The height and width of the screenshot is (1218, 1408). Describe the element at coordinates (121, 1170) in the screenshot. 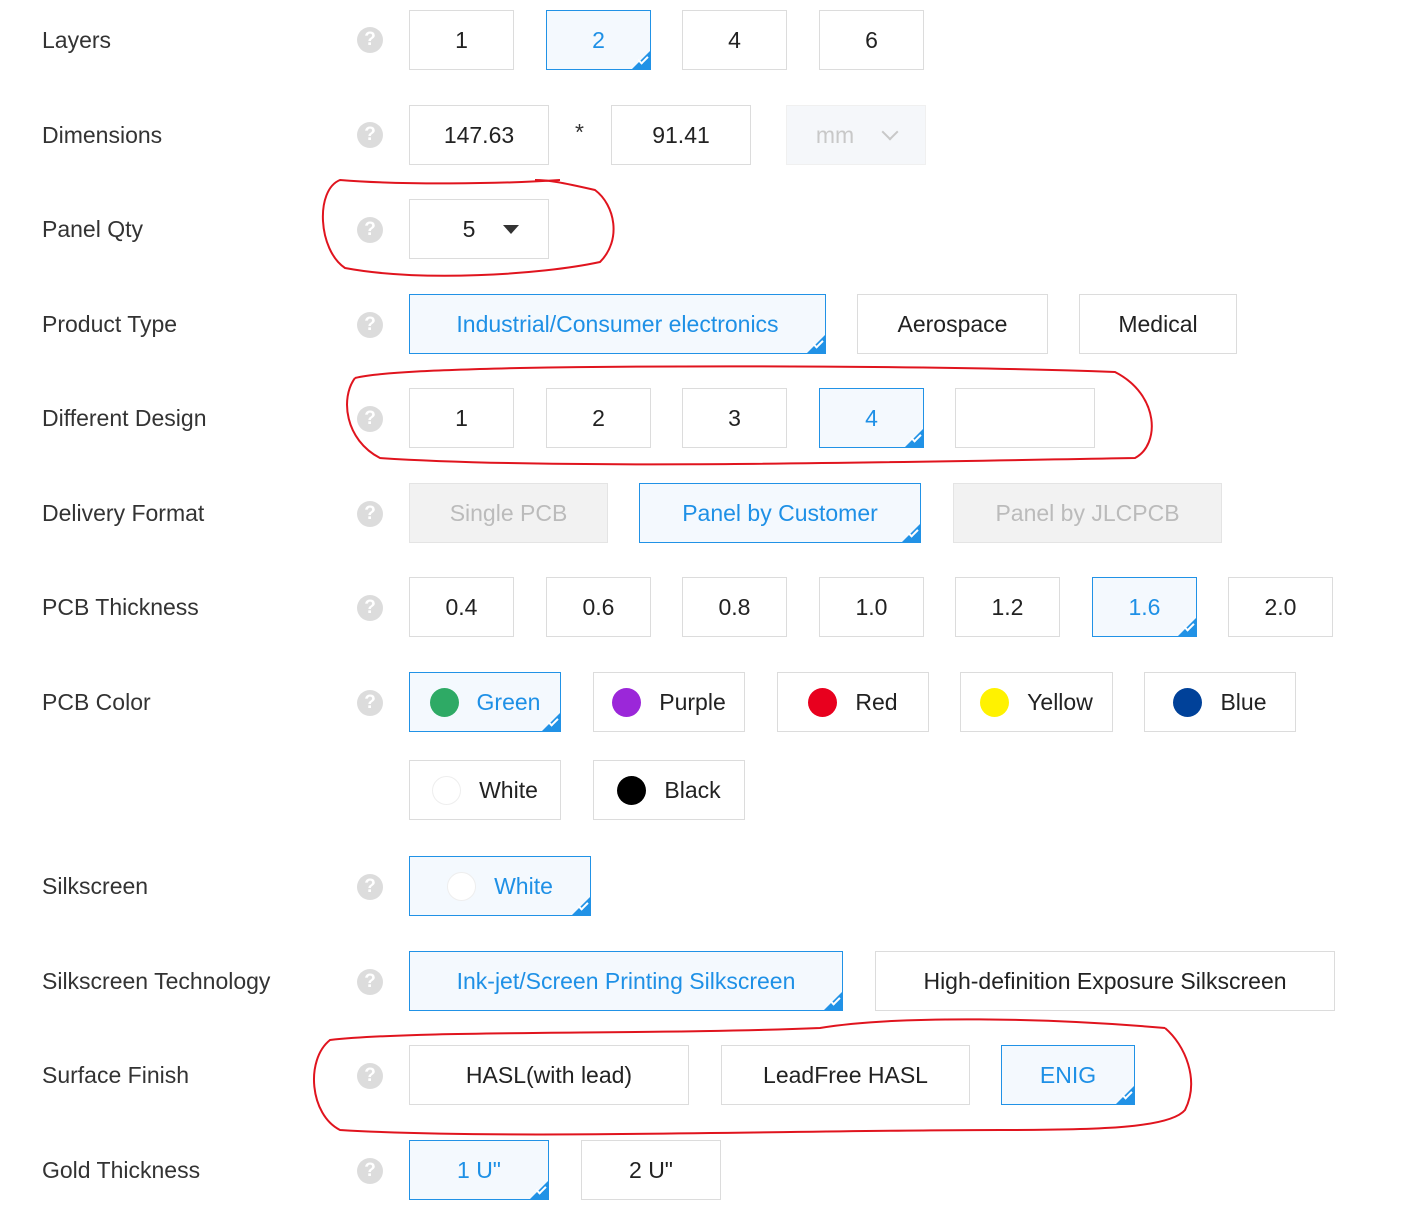

I see `gold-thickness-label: Gold Thickness` at that location.